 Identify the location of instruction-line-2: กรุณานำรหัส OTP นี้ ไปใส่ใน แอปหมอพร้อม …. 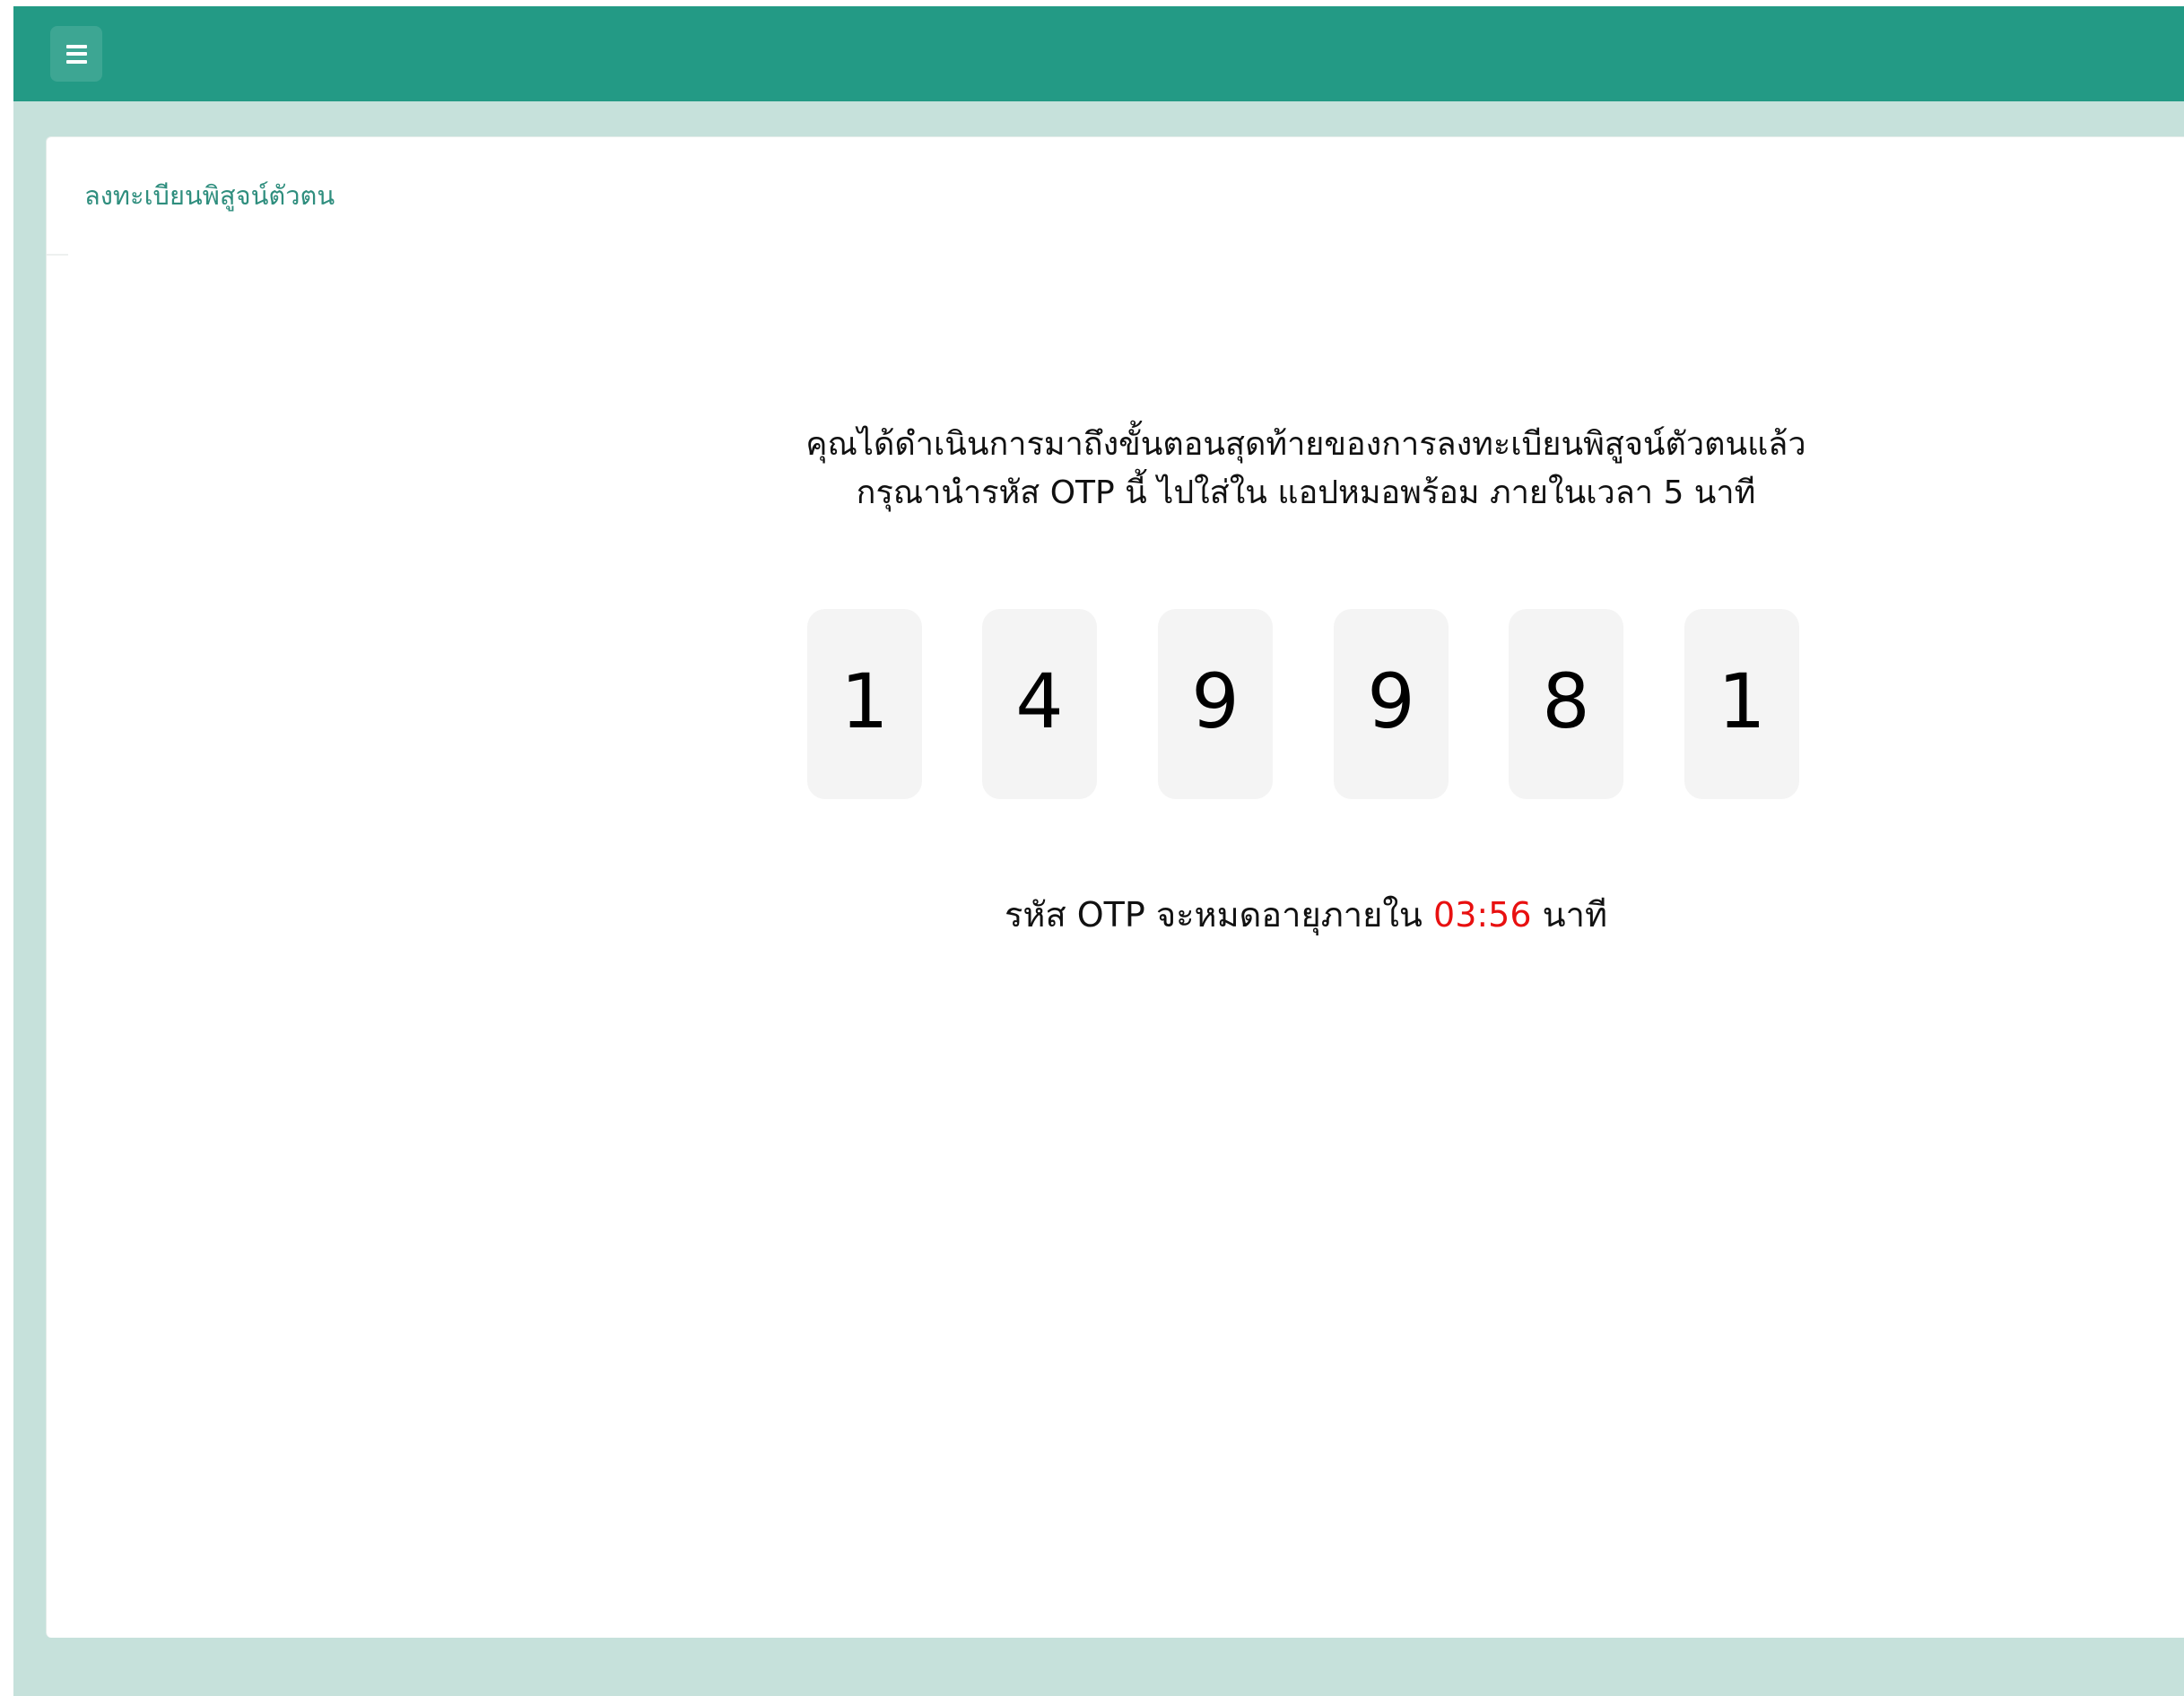
(1306, 492).